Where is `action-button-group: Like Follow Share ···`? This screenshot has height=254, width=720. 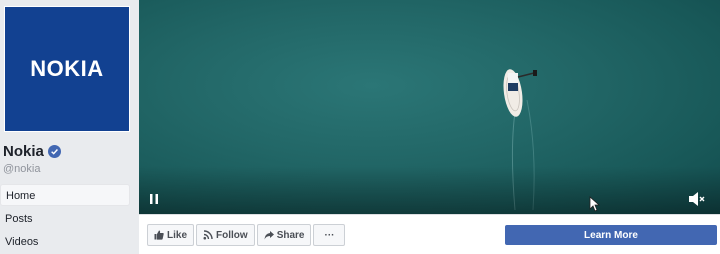 action-button-group: Like Follow Share ··· is located at coordinates (247, 235).